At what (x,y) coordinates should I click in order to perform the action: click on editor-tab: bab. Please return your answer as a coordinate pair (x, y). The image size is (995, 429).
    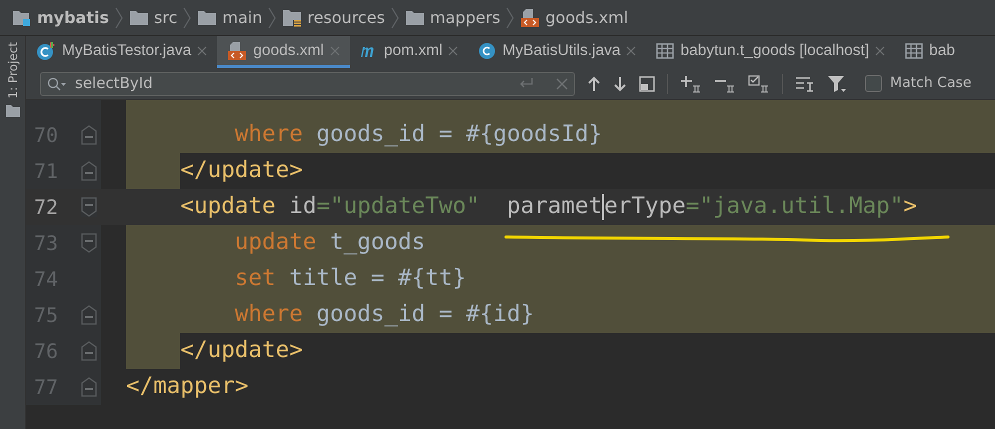
    Looking at the image, I should click on (930, 52).